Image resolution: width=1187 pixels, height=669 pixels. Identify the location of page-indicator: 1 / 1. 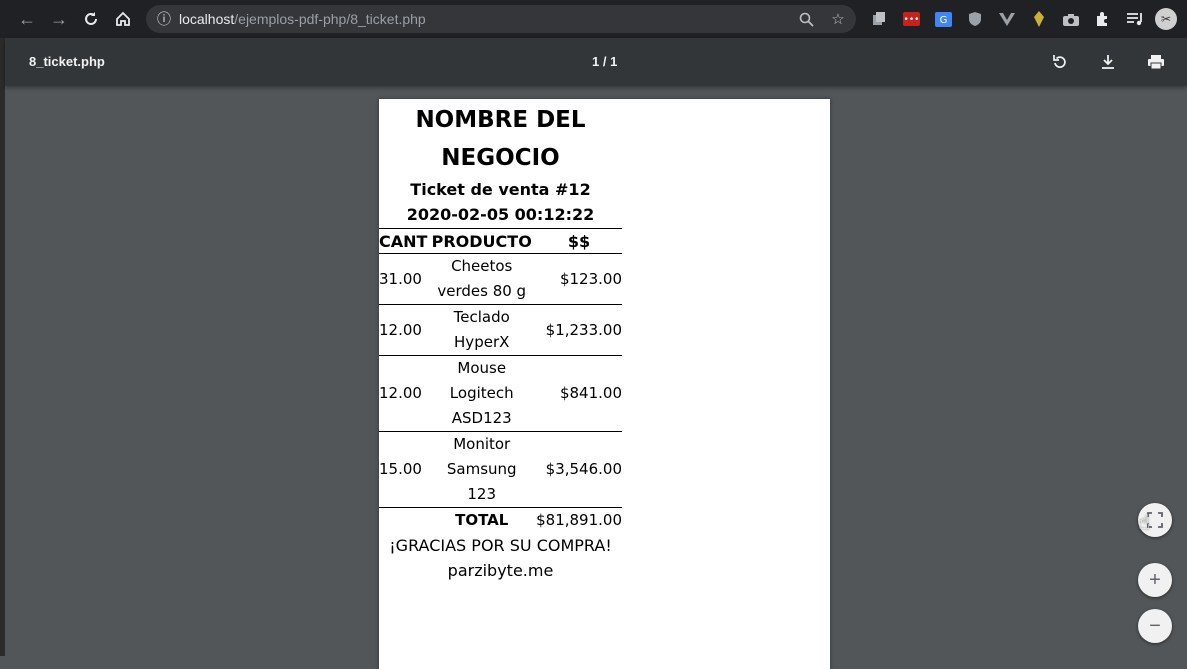
(605, 61).